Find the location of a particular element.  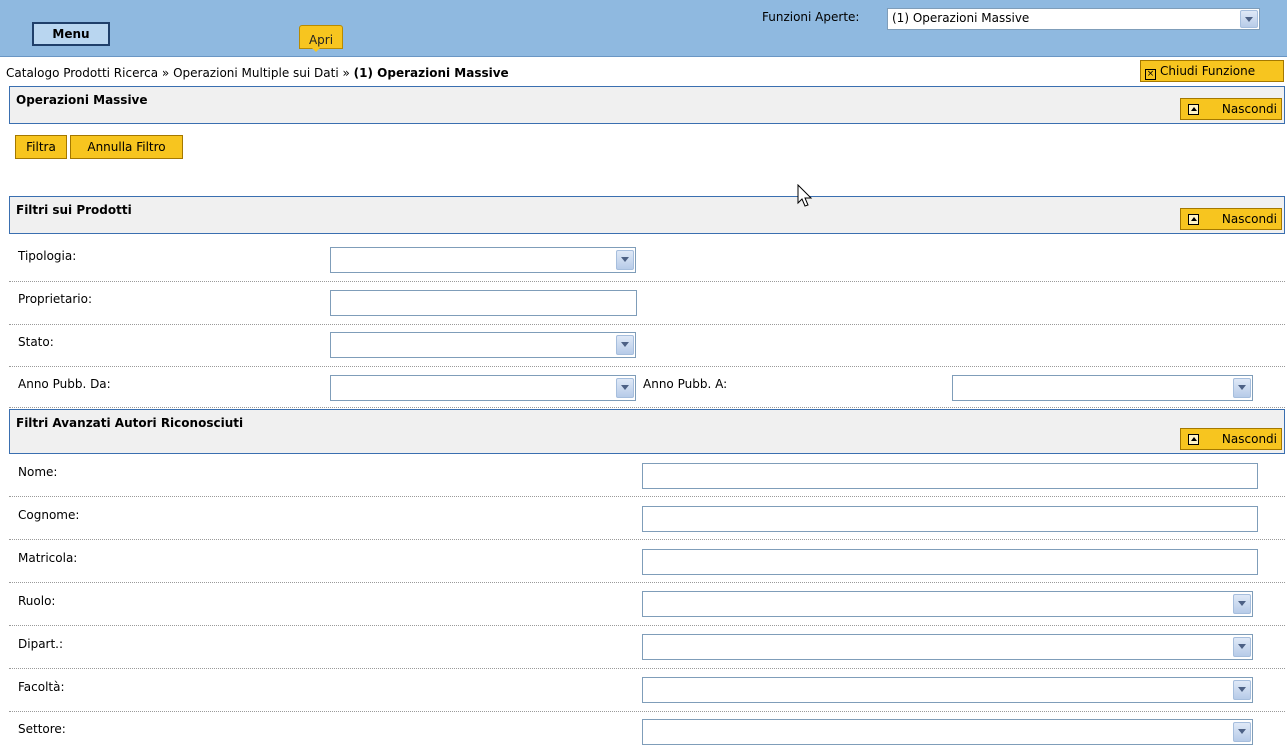

chiudi-funzione-label: Chiudi Funzione is located at coordinates (1208, 71).